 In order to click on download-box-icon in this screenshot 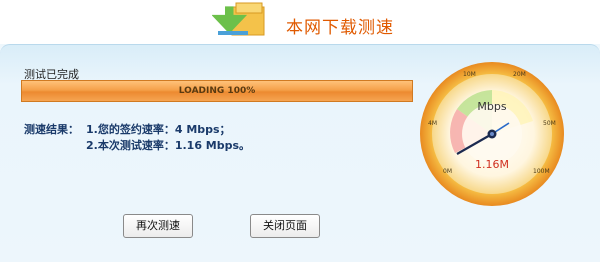, I will do `click(238, 19)`.